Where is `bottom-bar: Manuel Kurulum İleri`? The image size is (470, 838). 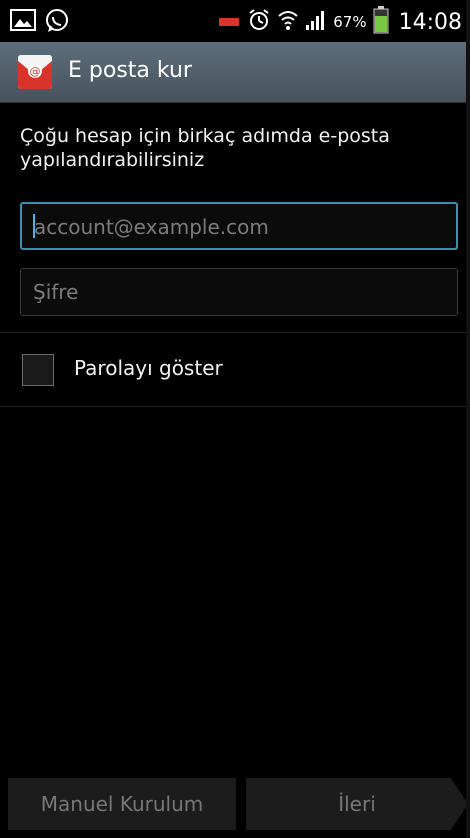
bottom-bar: Manuel Kurulum İleri is located at coordinates (235, 804).